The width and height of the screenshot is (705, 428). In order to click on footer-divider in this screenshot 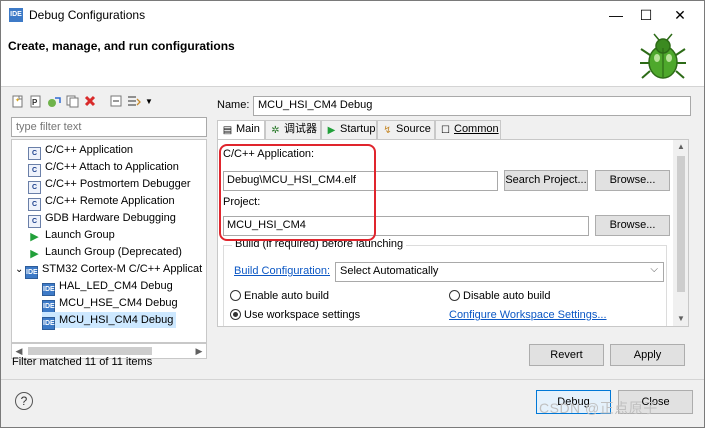, I will do `click(352, 379)`.